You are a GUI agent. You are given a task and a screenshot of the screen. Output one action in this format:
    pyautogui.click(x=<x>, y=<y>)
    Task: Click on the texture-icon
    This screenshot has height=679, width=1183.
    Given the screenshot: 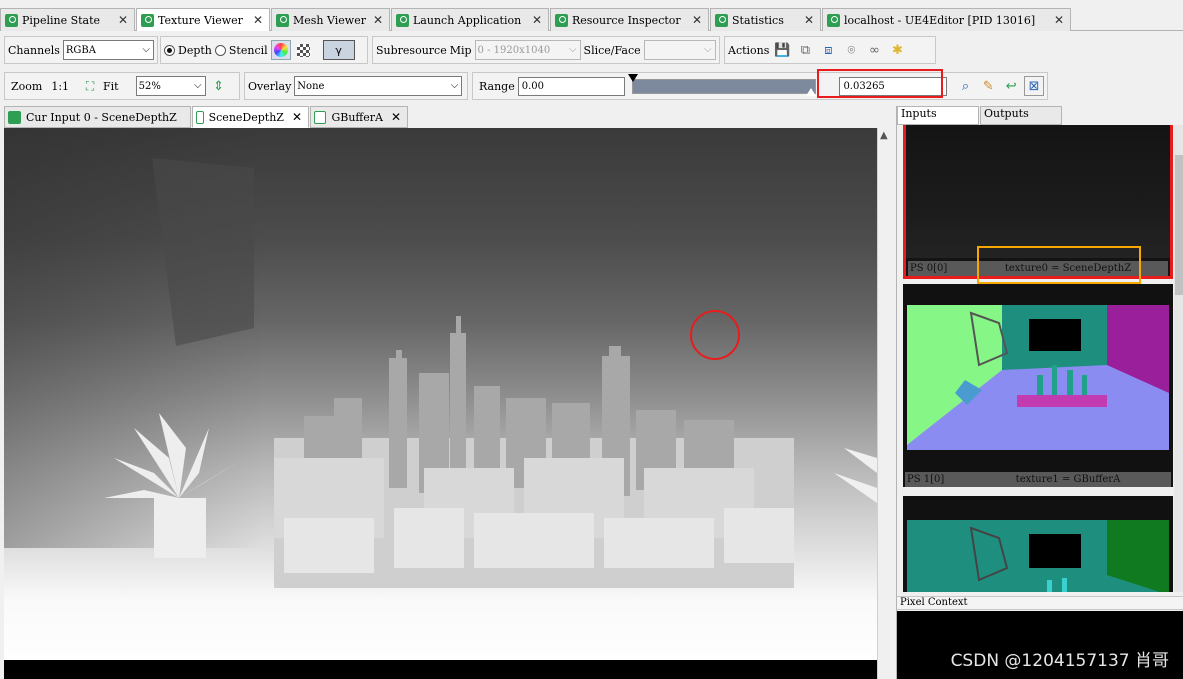 What is the action you would take?
    pyautogui.click(x=14, y=117)
    